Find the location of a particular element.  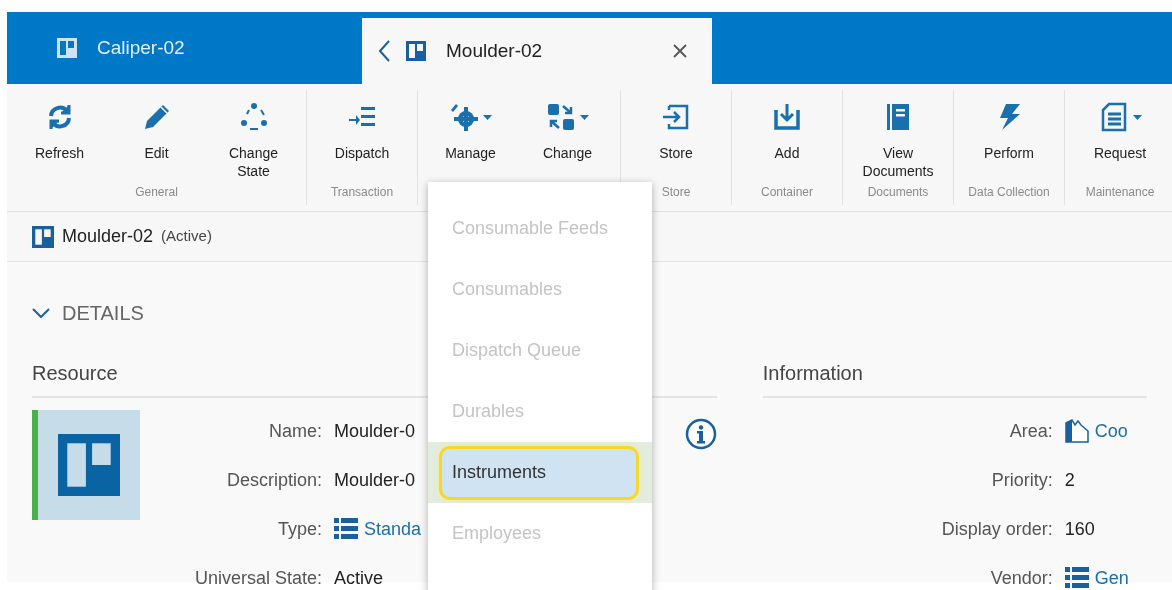

building-icon is located at coordinates (1076, 431).